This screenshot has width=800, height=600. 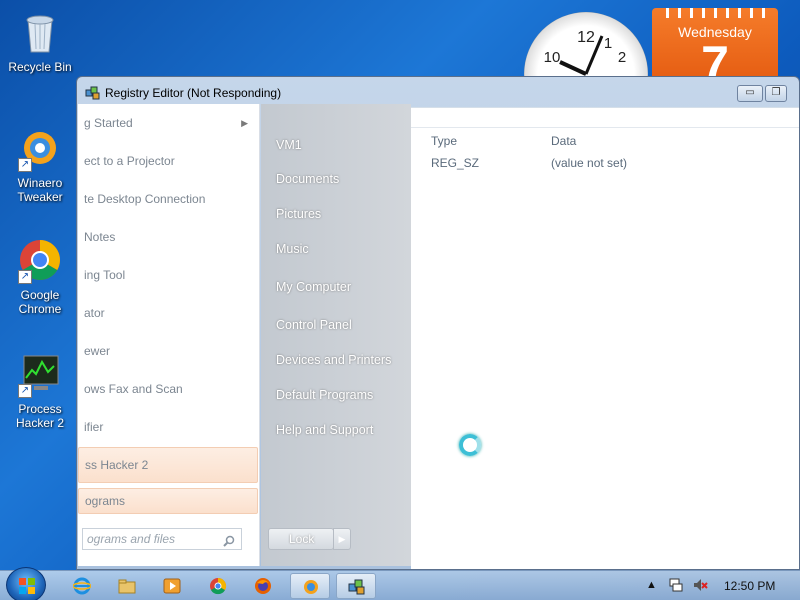 I want to click on place-item-help-support: Help and Support, so click(x=324, y=430).